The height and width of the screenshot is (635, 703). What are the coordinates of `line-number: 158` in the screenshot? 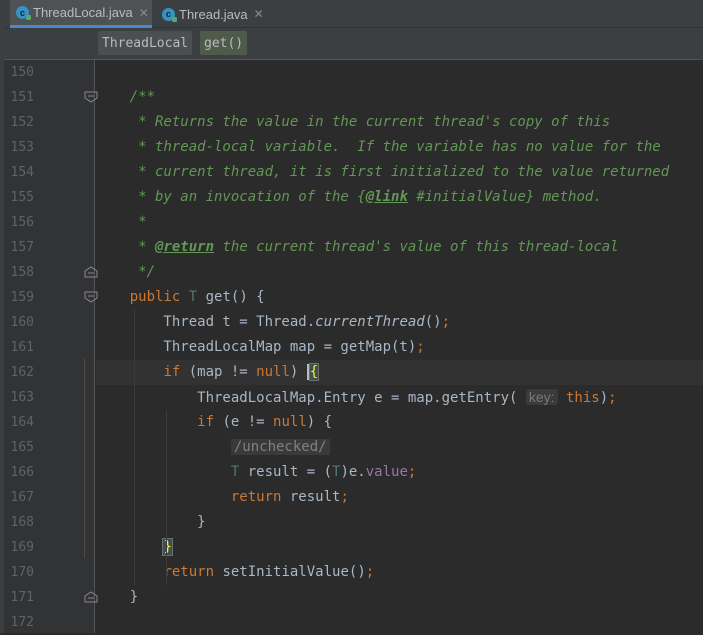 It's located at (22, 272).